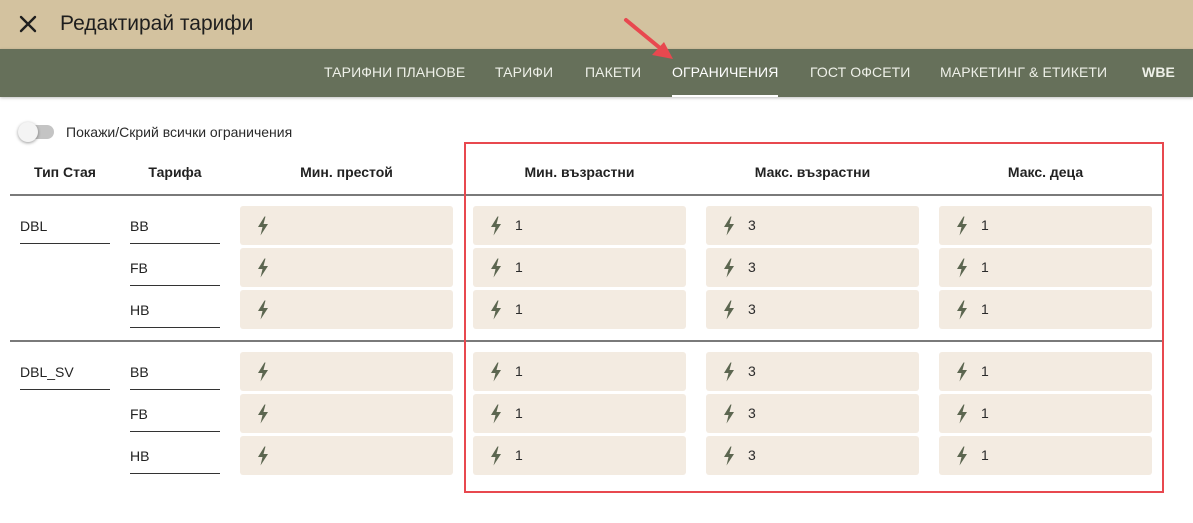 This screenshot has height=523, width=1193. Describe the element at coordinates (28, 132) in the screenshot. I see `toggle-knob` at that location.